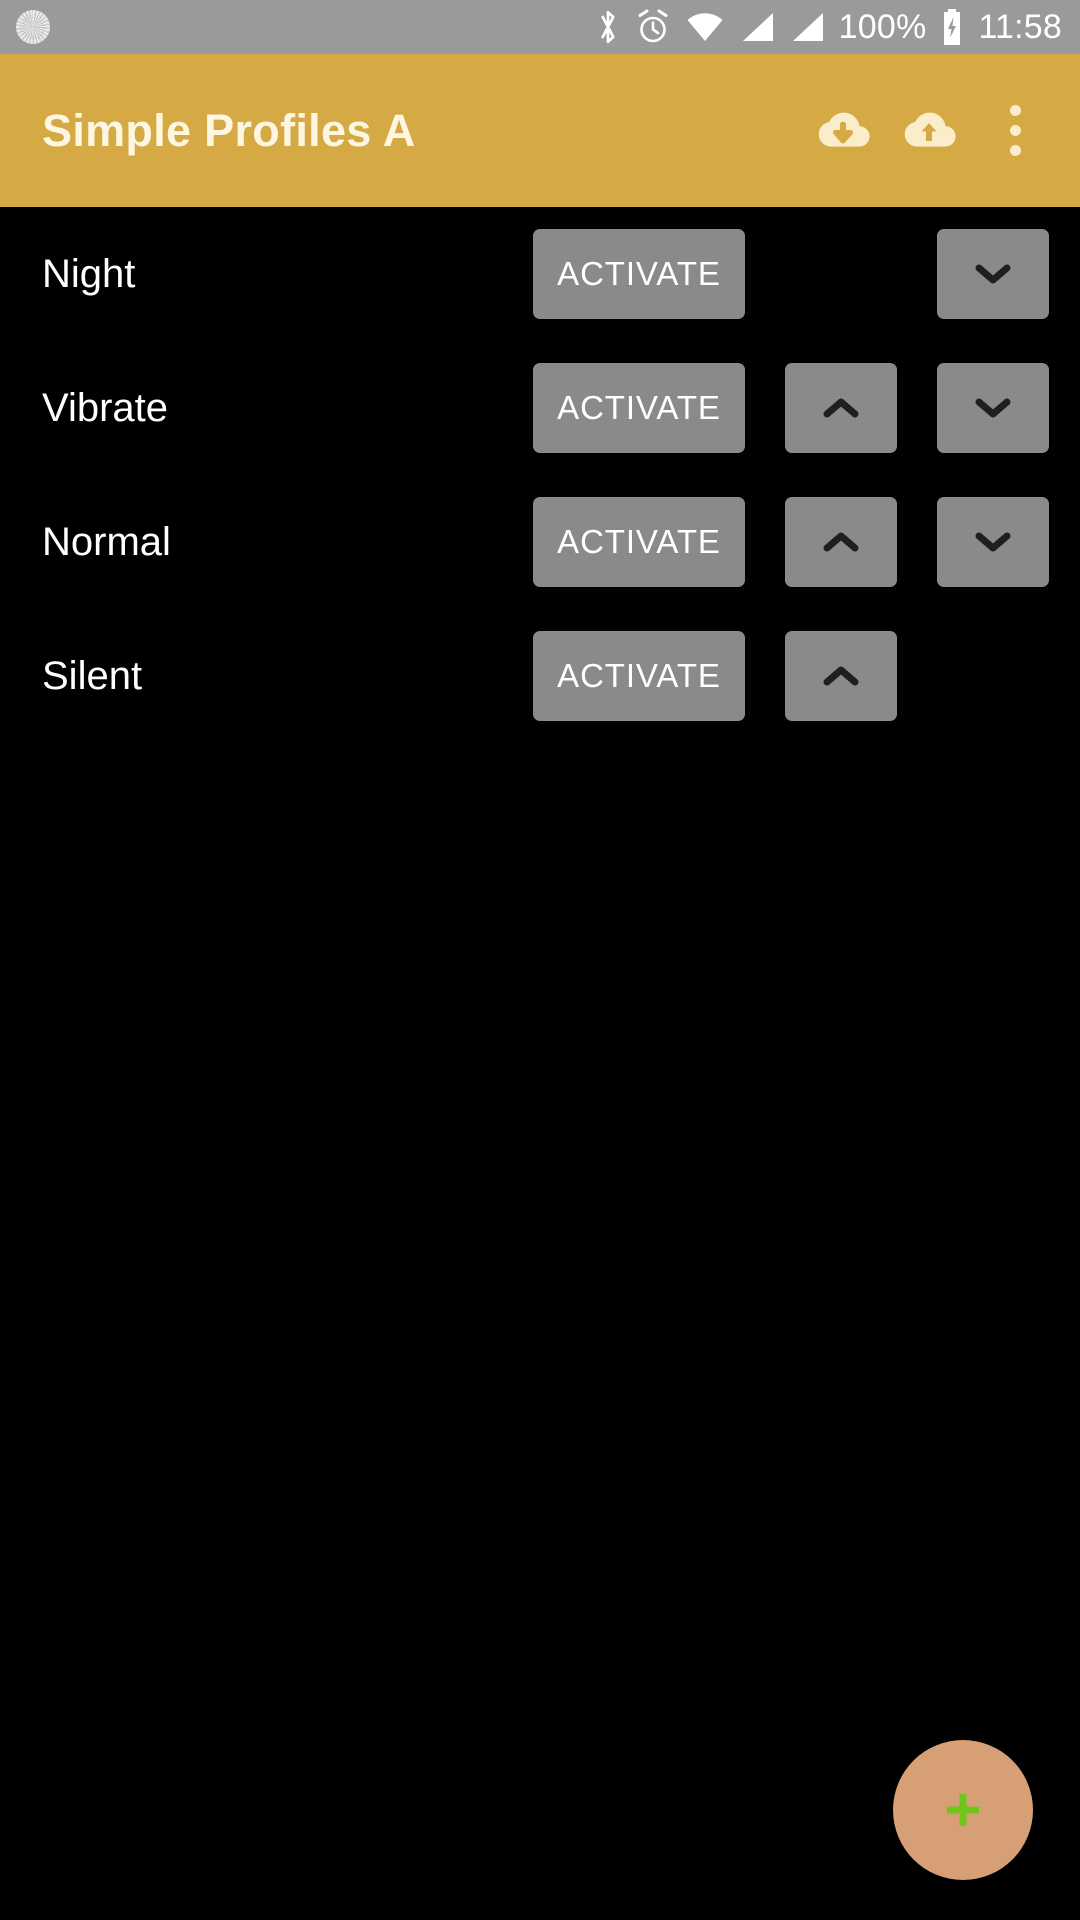 The image size is (1080, 1920). I want to click on app-bar-actions, so click(929, 131).